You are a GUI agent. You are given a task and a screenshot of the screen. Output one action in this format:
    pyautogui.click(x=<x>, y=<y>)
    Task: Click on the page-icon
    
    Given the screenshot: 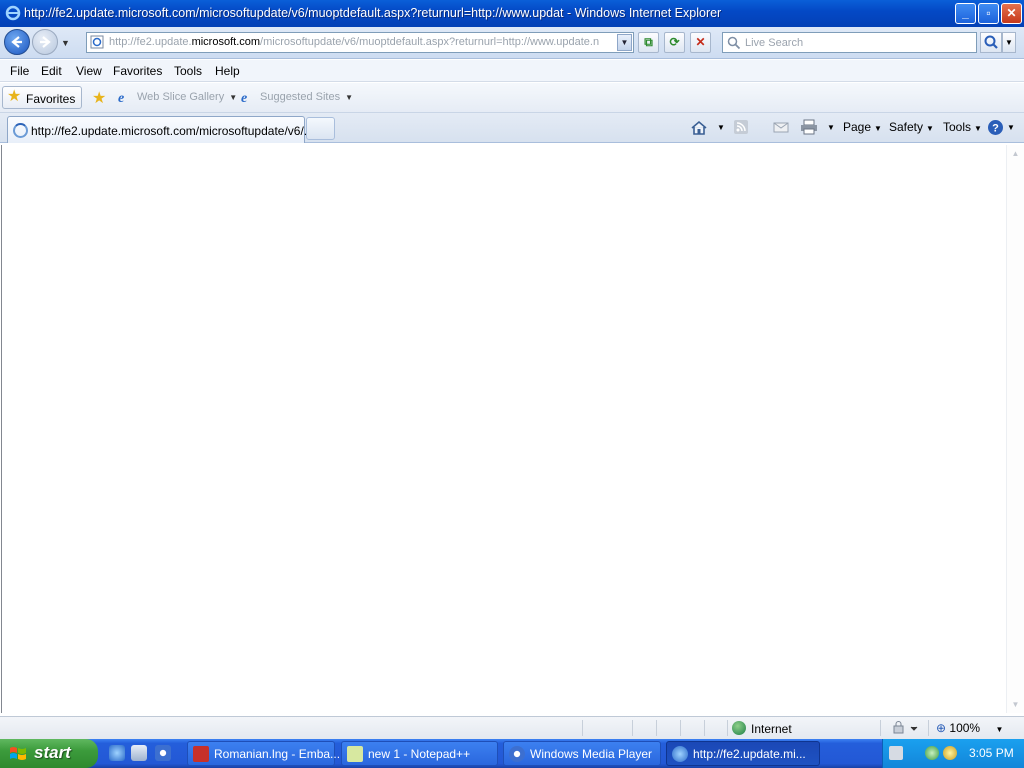 What is the action you would take?
    pyautogui.click(x=97, y=42)
    